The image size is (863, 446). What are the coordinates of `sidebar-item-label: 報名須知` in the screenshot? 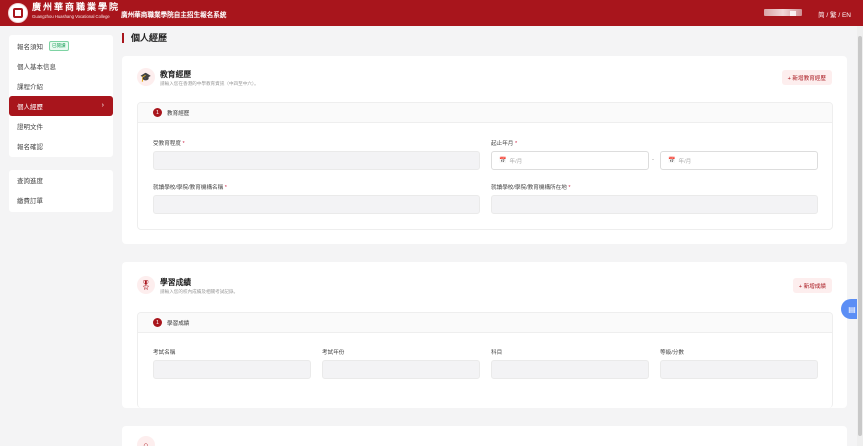 It's located at (30, 47).